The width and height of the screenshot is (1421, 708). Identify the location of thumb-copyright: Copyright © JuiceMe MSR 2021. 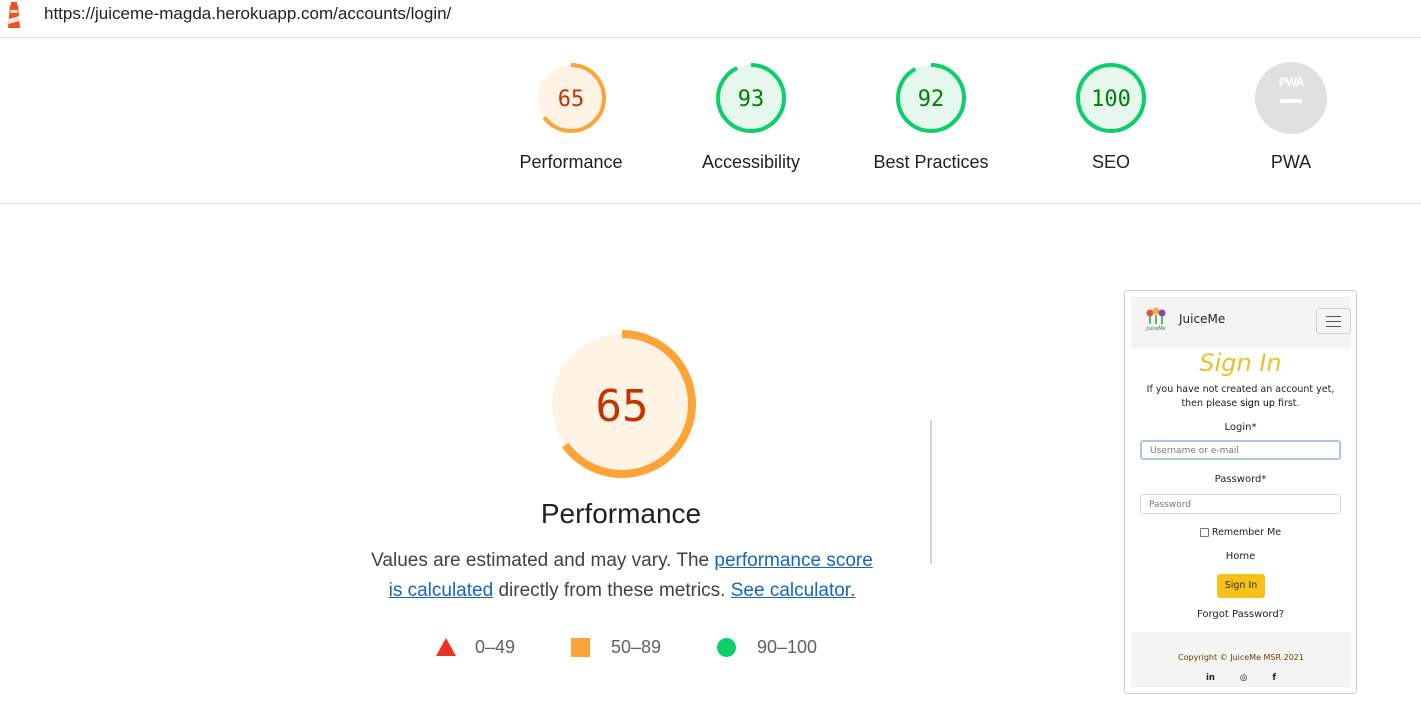
(1241, 657).